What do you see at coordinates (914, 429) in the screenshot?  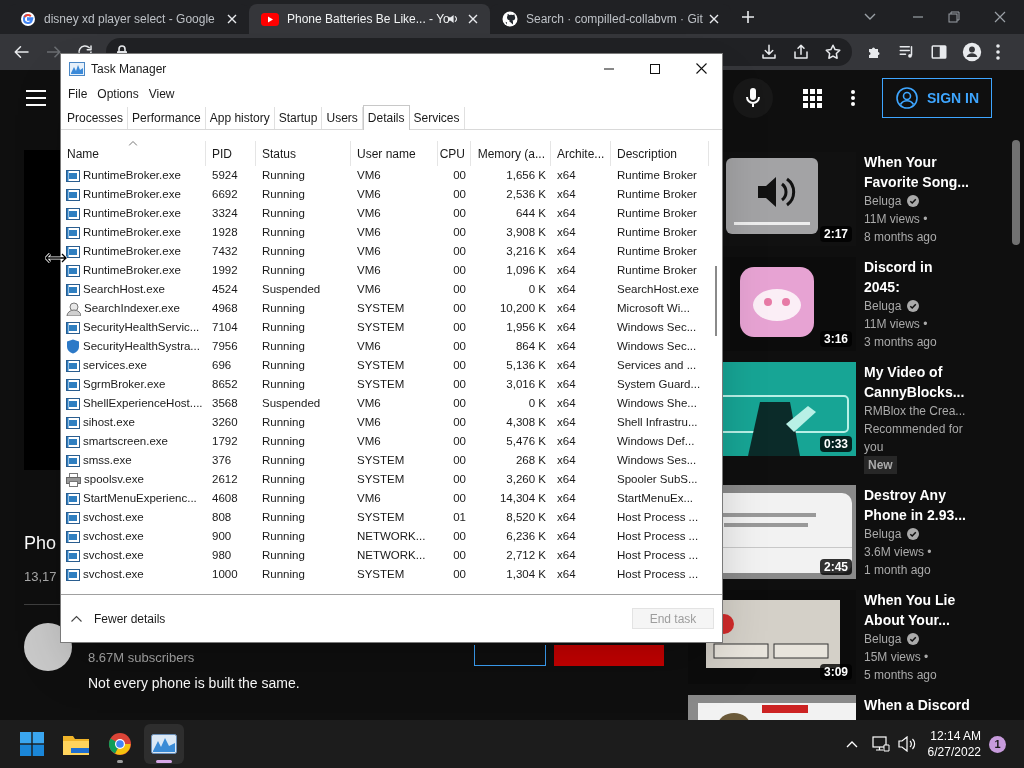 I see `video-meta: Recommended for` at bounding box center [914, 429].